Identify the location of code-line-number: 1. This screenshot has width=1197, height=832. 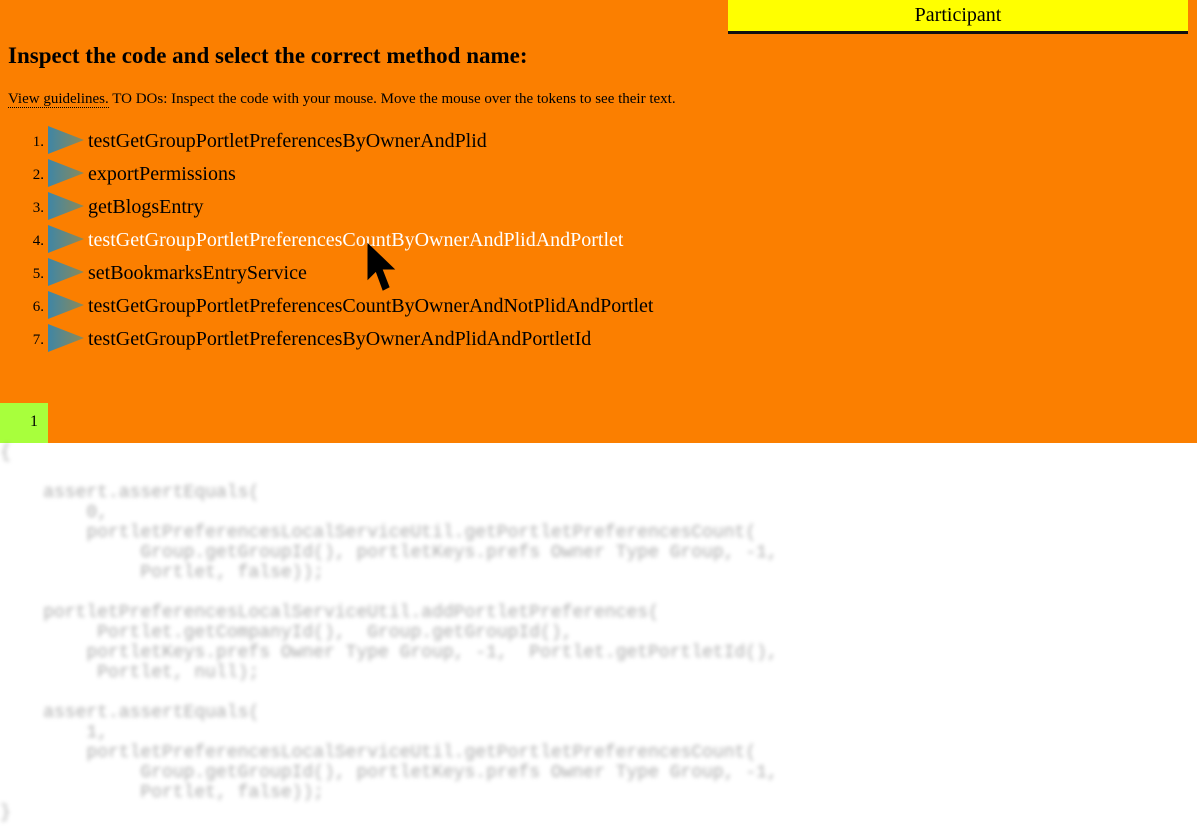
(24, 423).